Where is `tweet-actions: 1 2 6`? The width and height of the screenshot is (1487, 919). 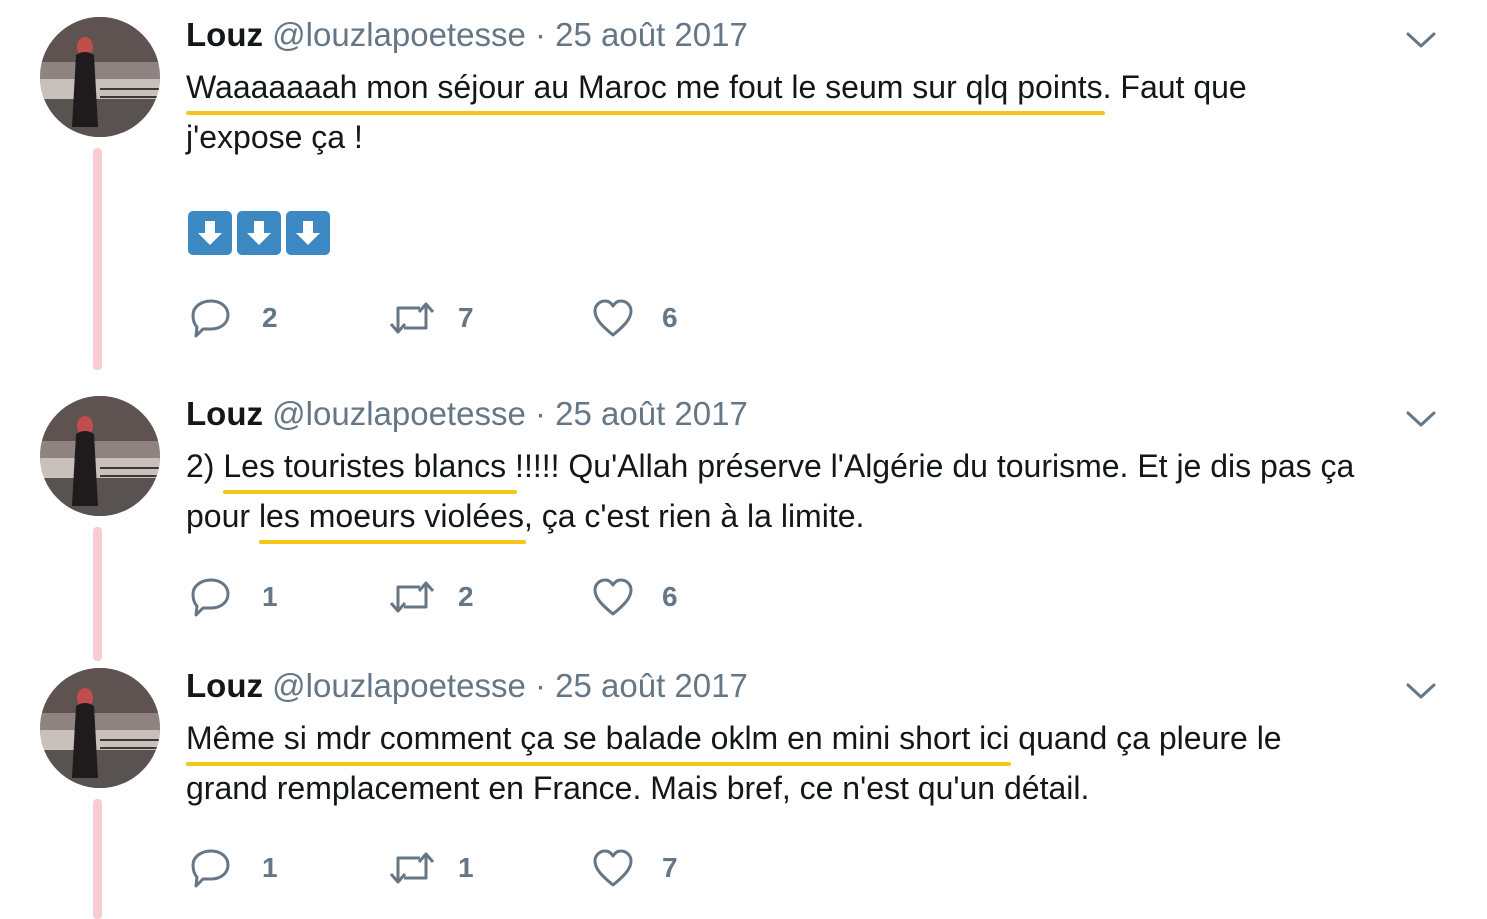 tweet-actions: 1 2 6 is located at coordinates (490, 597).